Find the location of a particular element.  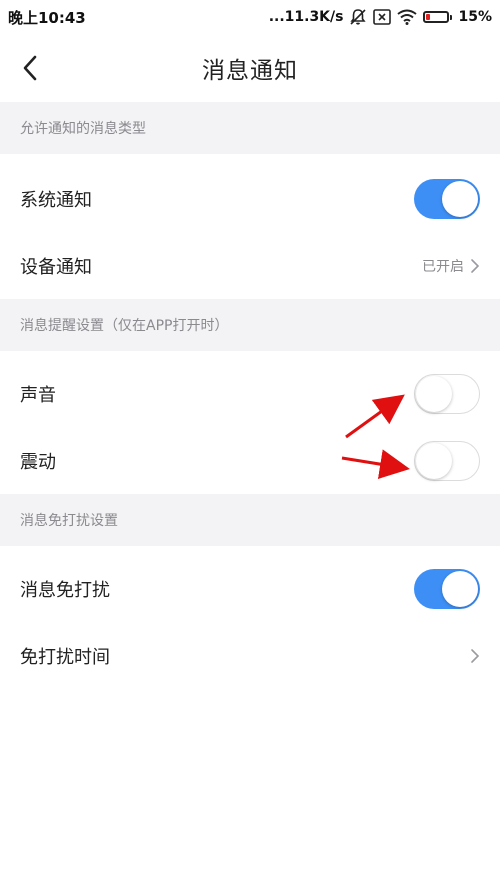

status-bar: 晚上10:43 ...11.3K/s 15% is located at coordinates (250, 17).